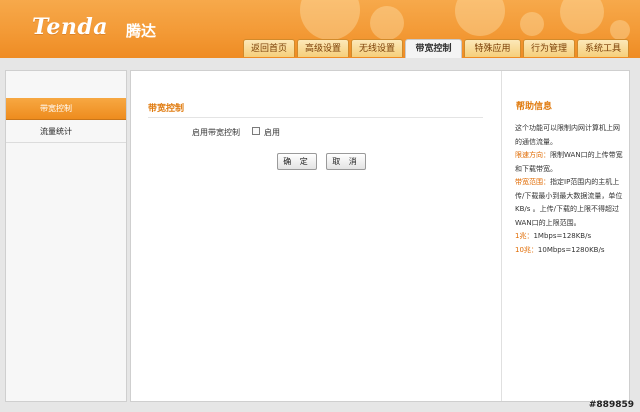 Image resolution: width=640 pixels, height=412 pixels. What do you see at coordinates (66, 132) in the screenshot?
I see `sidebar-item-traffic-stats: 流量统计` at bounding box center [66, 132].